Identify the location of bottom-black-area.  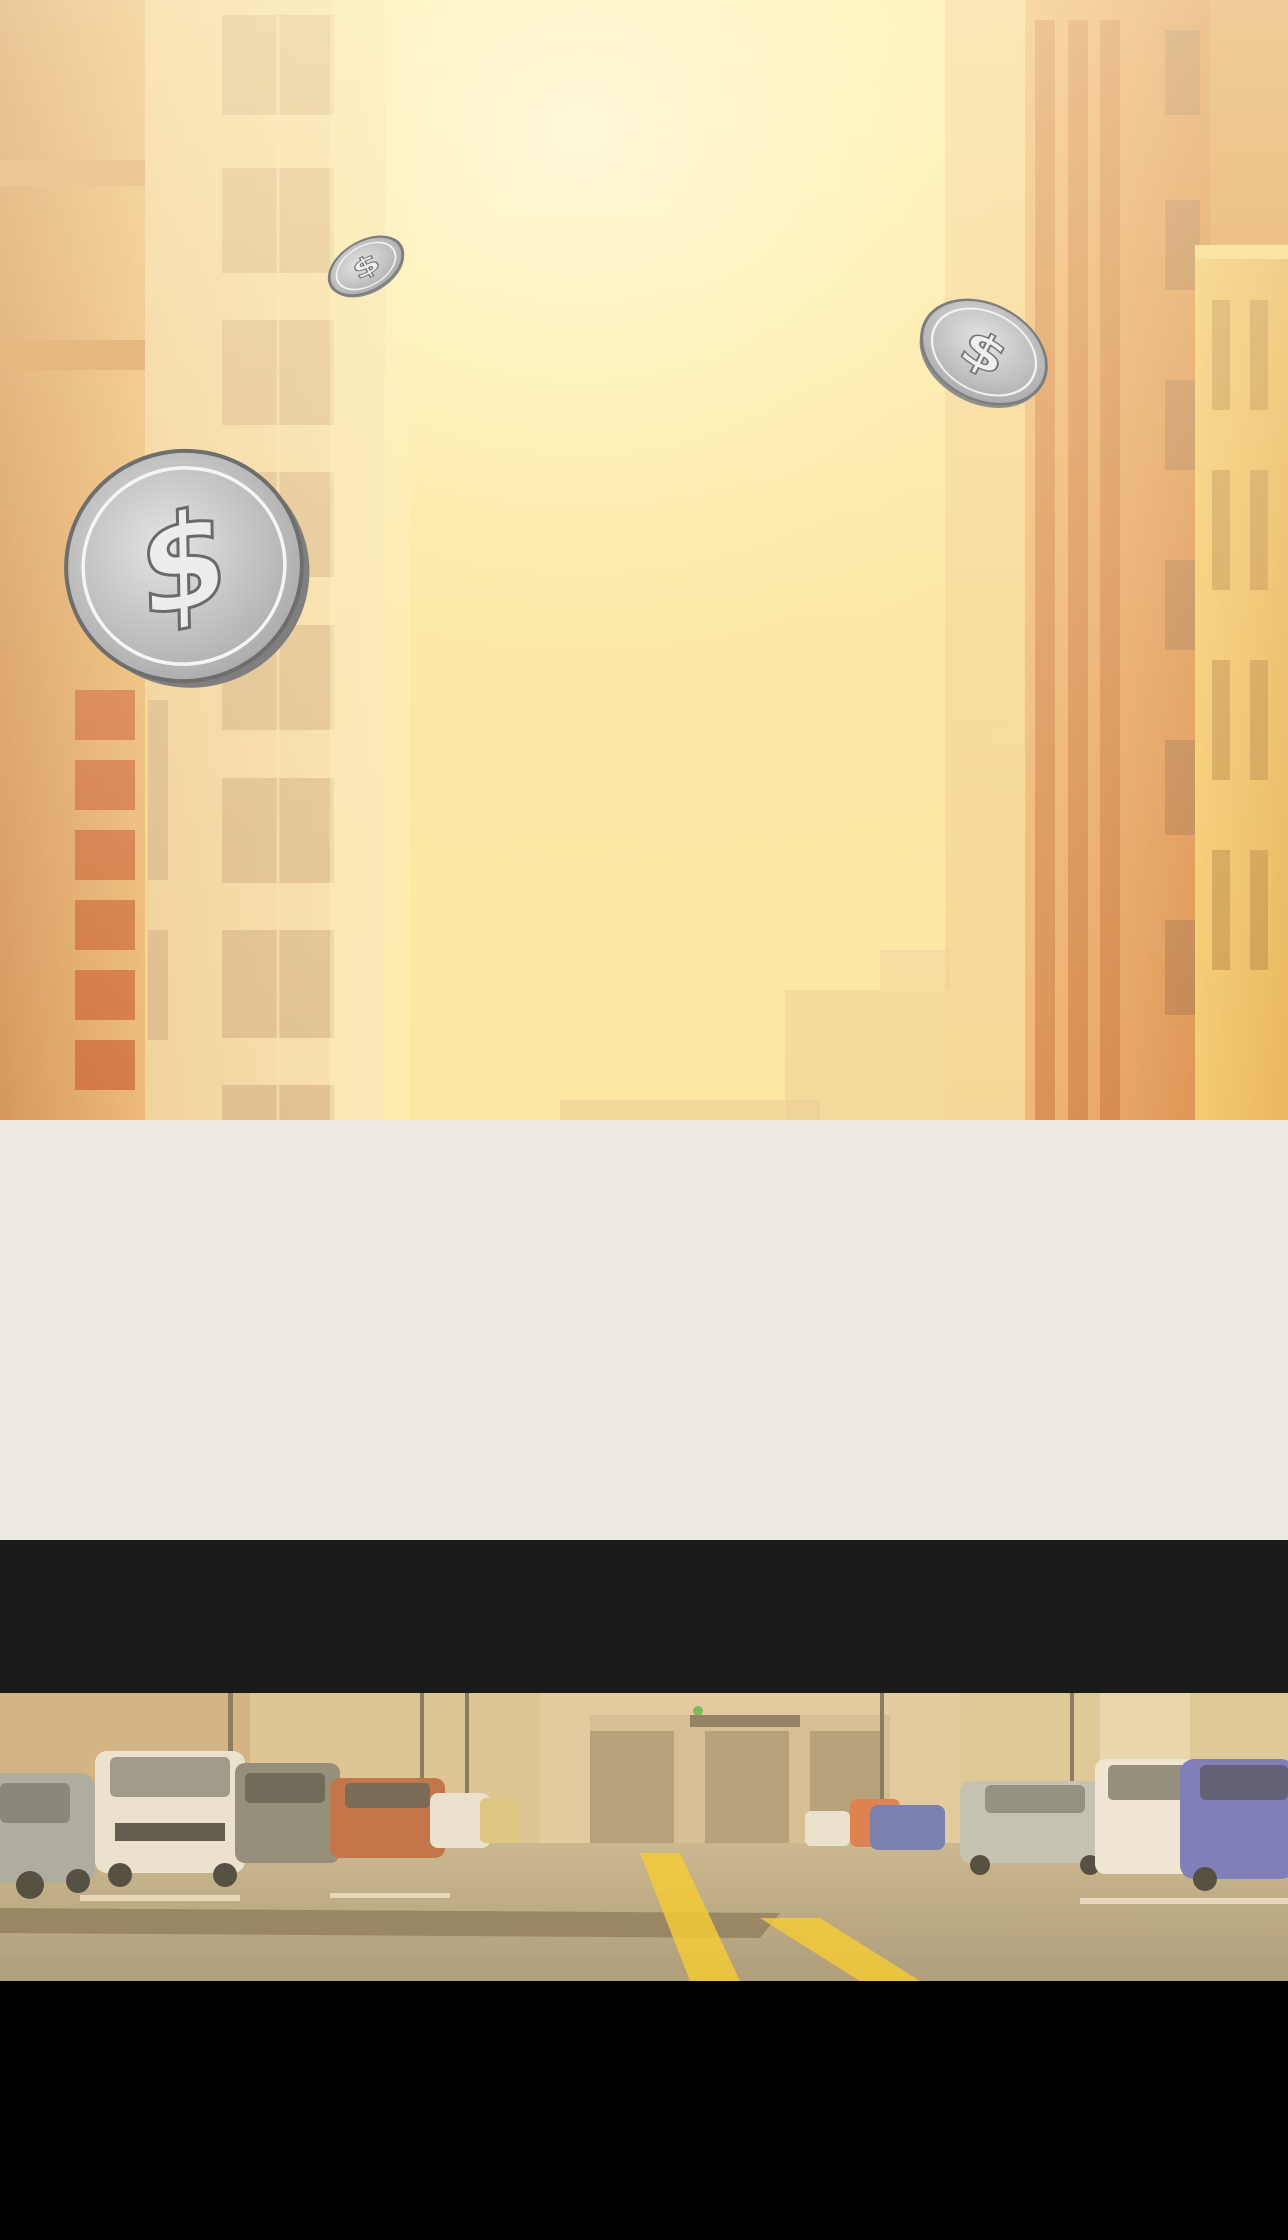
(644, 2110).